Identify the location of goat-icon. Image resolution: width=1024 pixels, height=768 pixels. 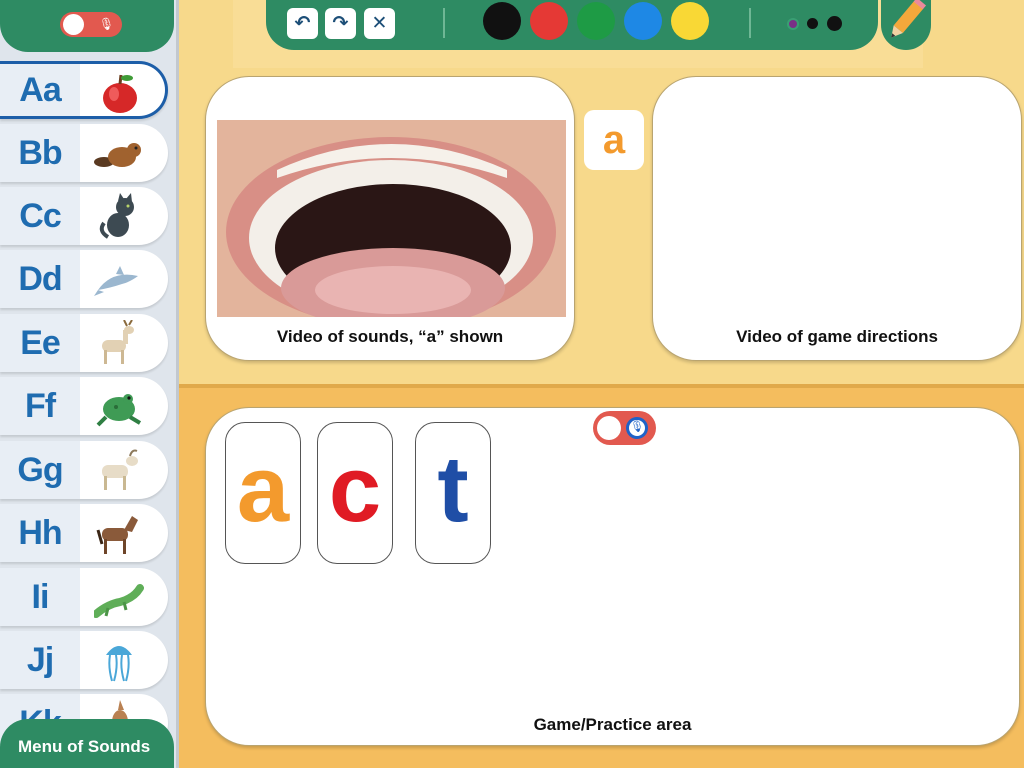
(120, 469).